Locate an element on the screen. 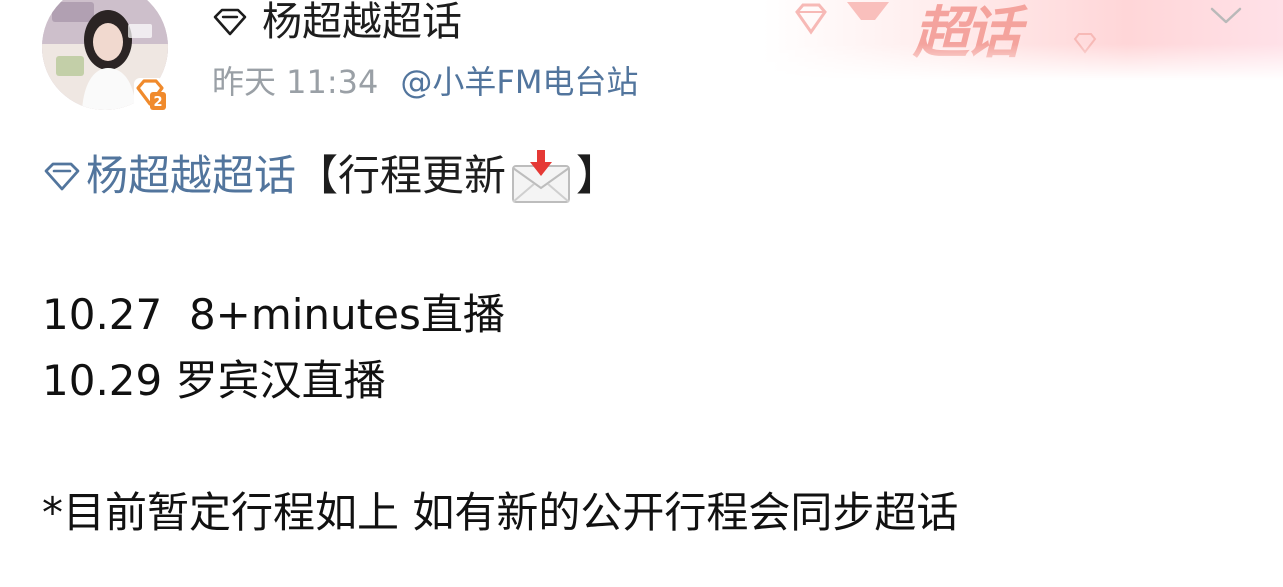  post-source-link: @小羊FM电台站 is located at coordinates (519, 82).